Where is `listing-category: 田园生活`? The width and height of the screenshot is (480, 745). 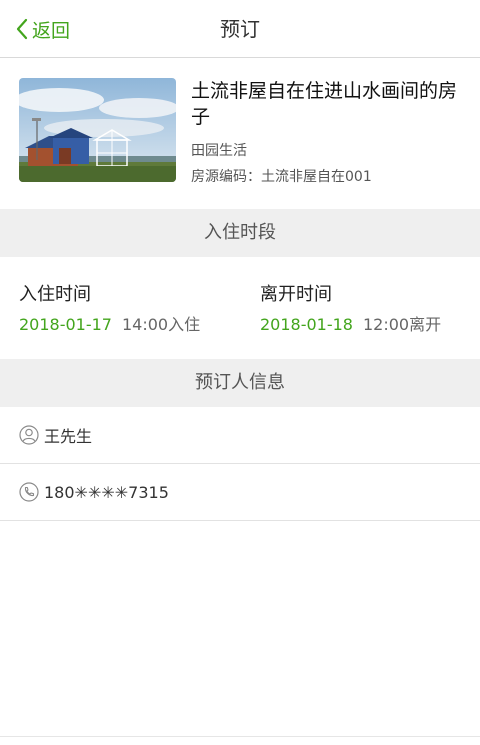
listing-category: 田园生活 is located at coordinates (219, 151).